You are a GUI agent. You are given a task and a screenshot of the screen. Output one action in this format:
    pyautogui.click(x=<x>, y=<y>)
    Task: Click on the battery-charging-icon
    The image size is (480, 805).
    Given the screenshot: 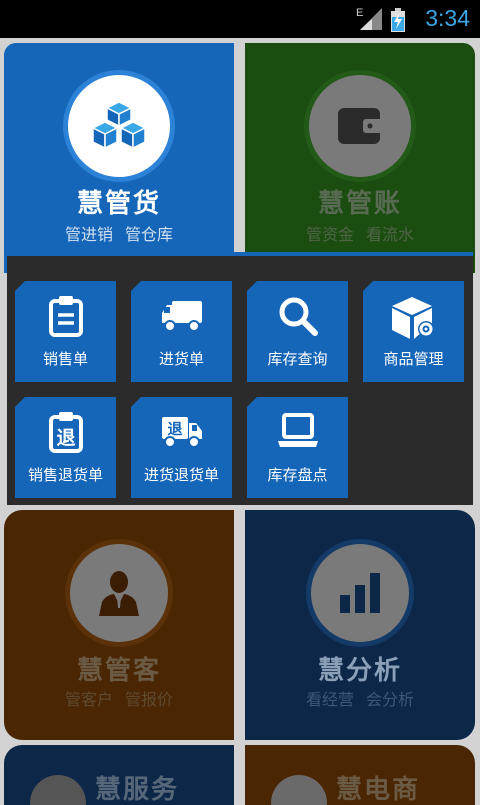 What is the action you would take?
    pyautogui.click(x=398, y=20)
    